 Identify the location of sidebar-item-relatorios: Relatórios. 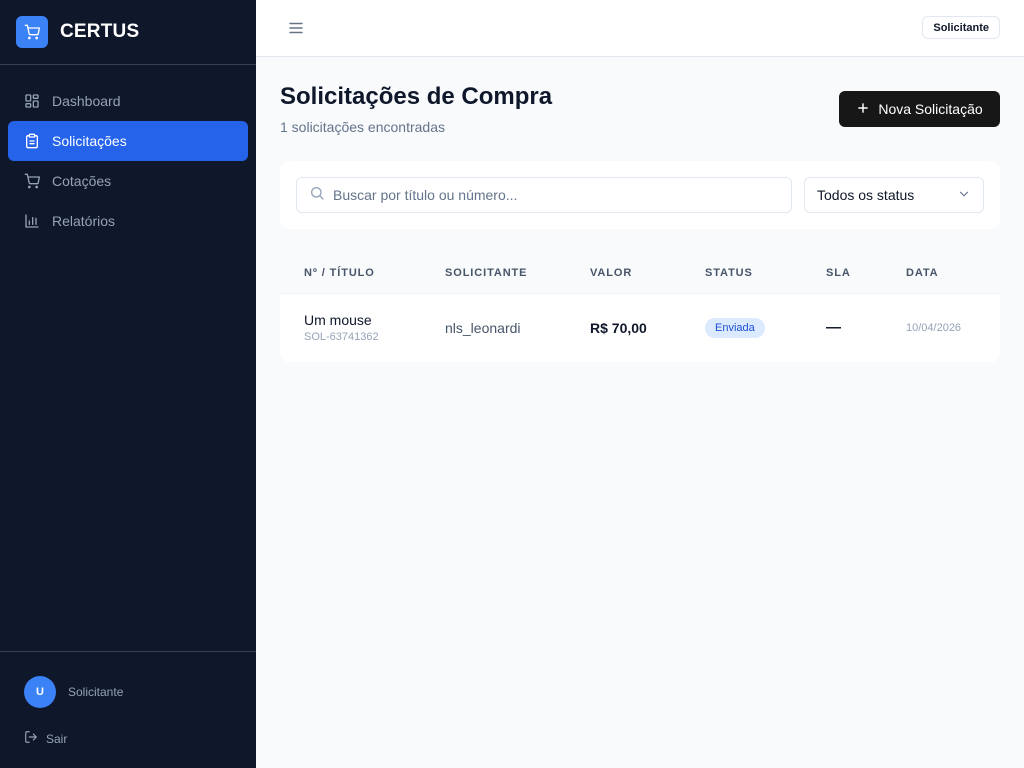
(128, 221).